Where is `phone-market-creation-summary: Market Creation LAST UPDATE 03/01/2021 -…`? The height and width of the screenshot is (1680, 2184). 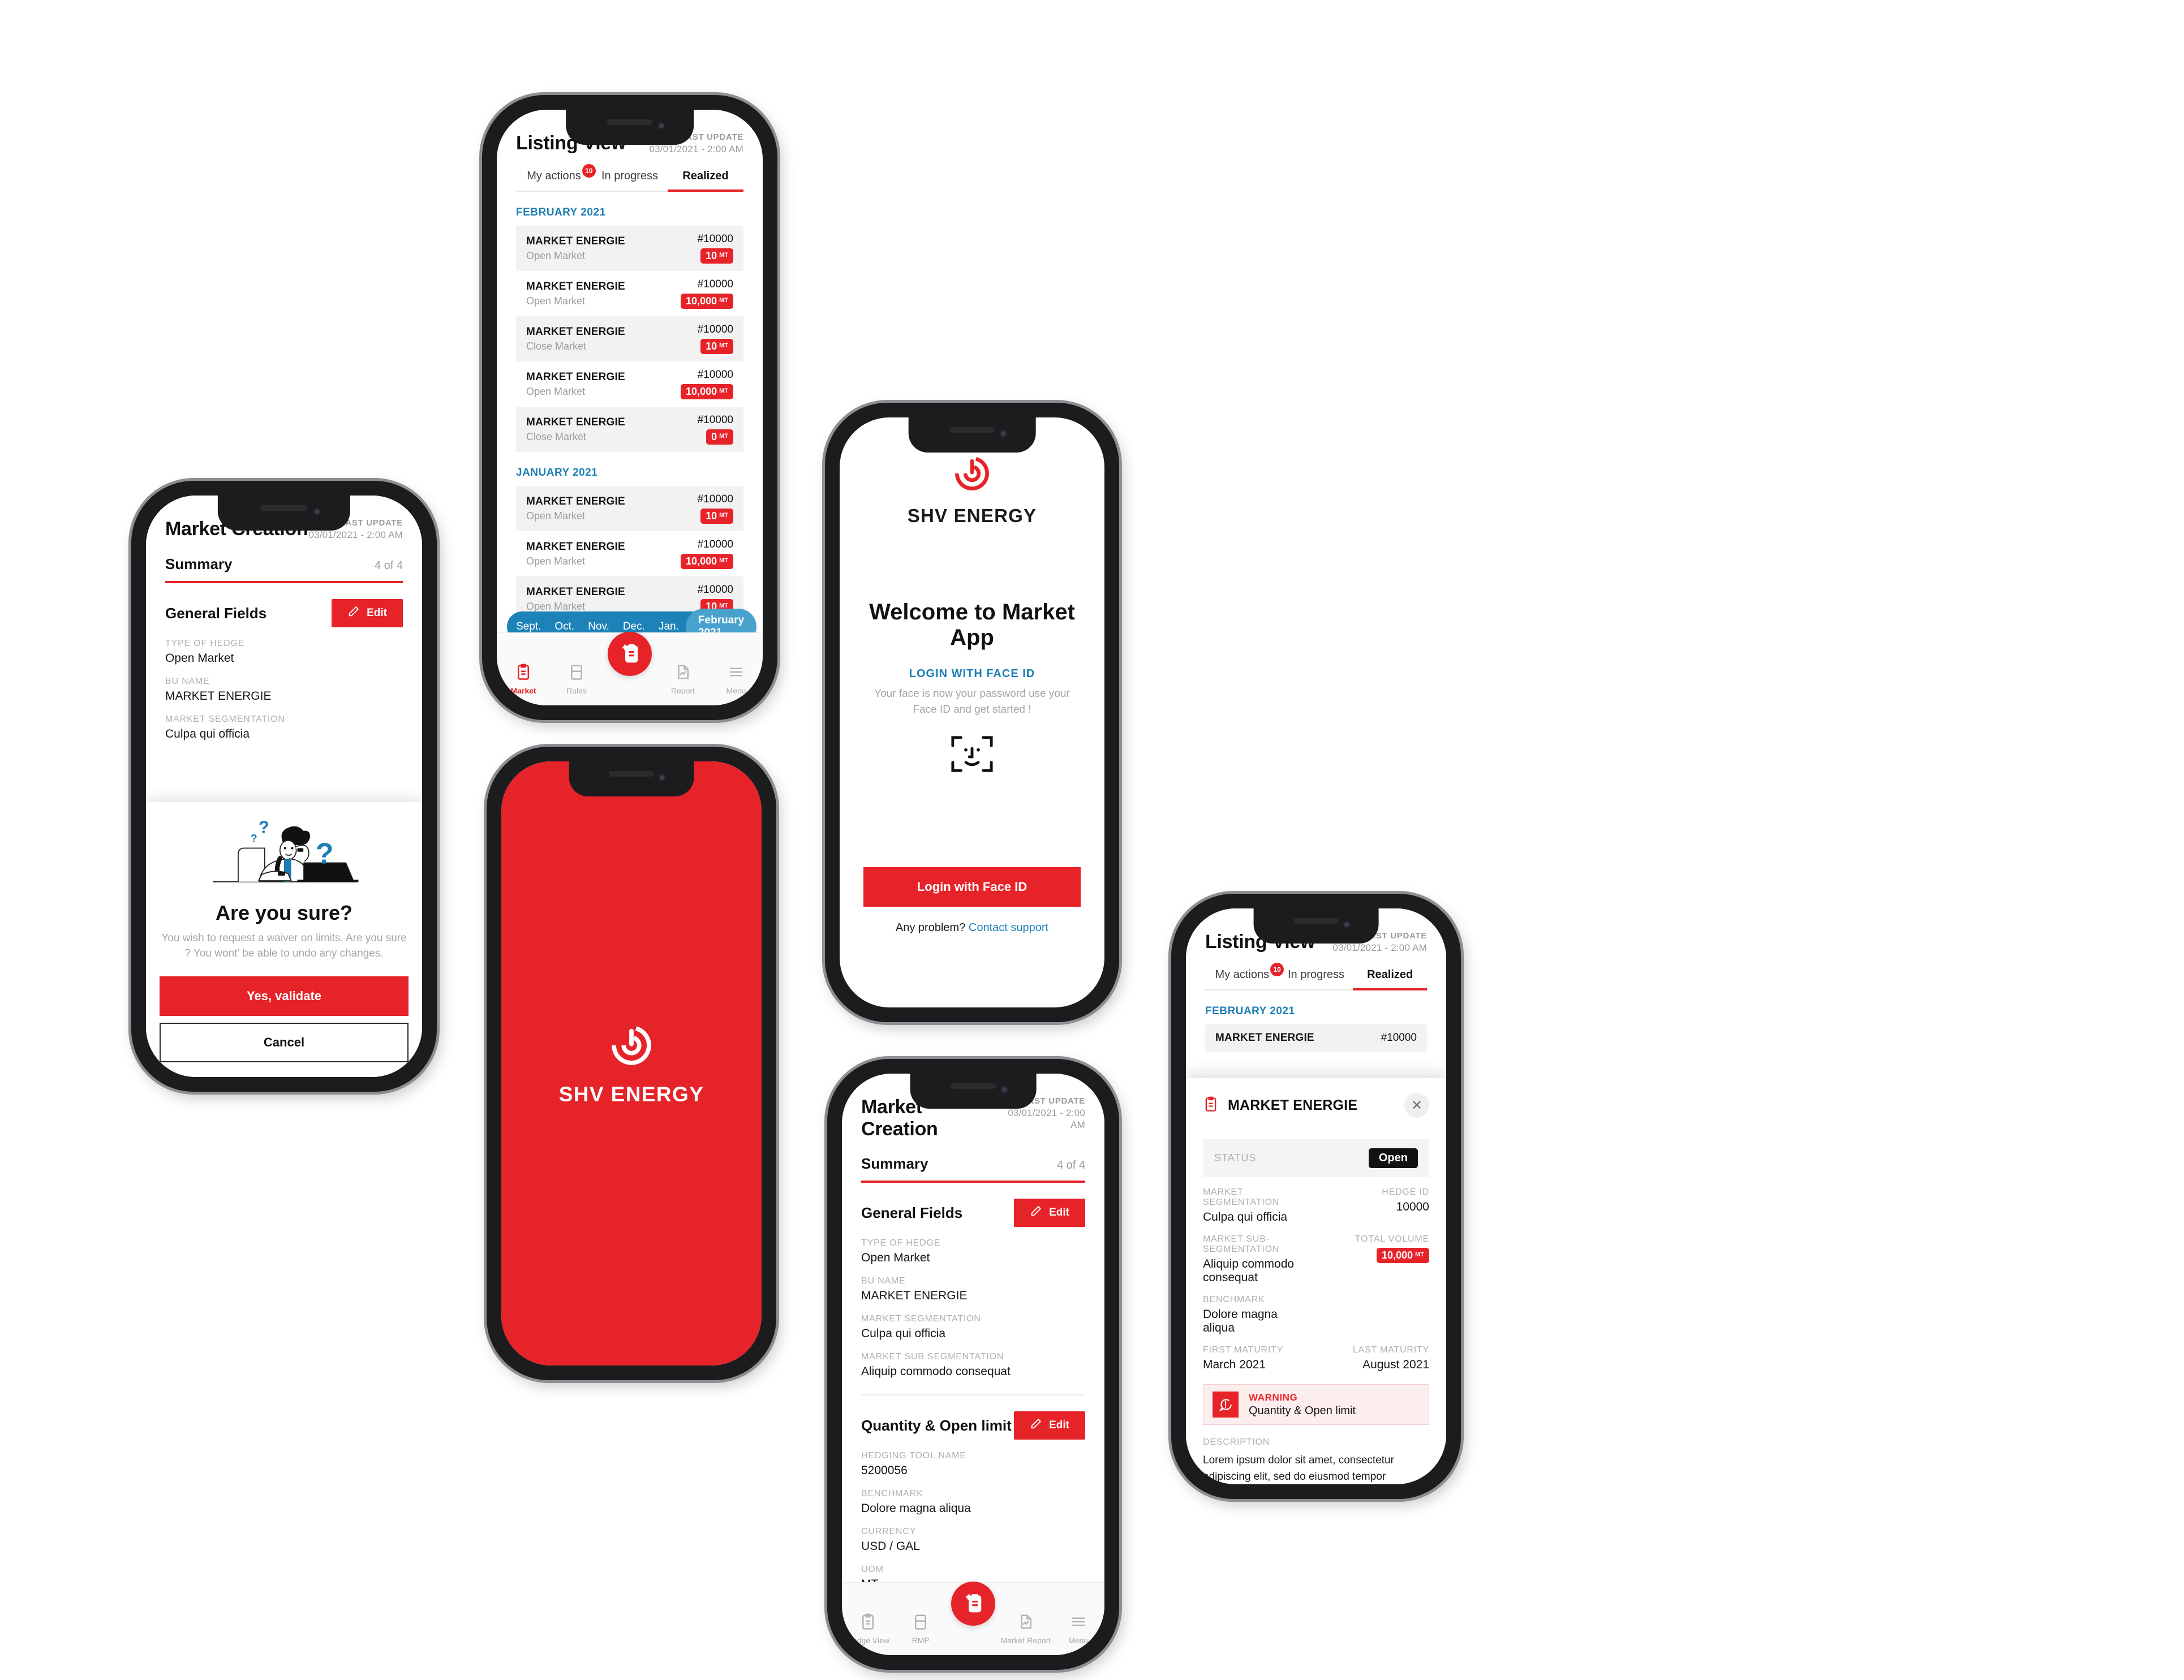
phone-market-creation-summary: Market Creation LAST UPDATE 03/01/2021 -… is located at coordinates (973, 1364).